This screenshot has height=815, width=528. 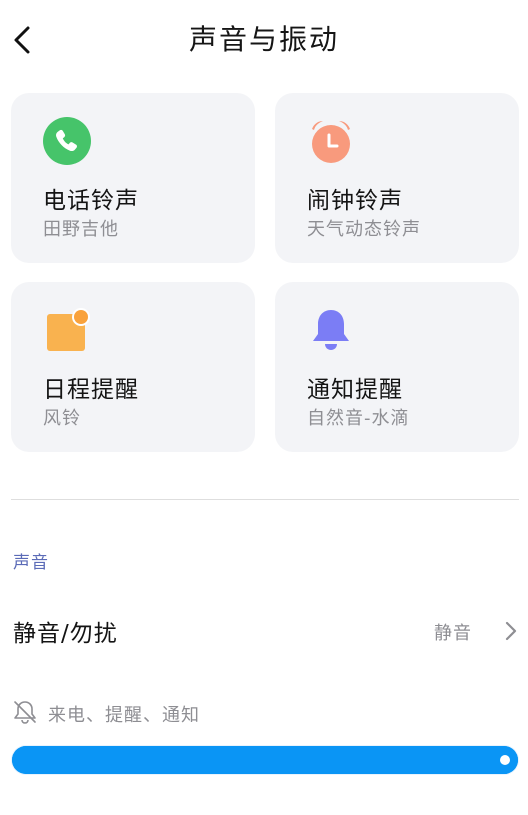 I want to click on top-bar: 声音与振动, so click(x=264, y=40).